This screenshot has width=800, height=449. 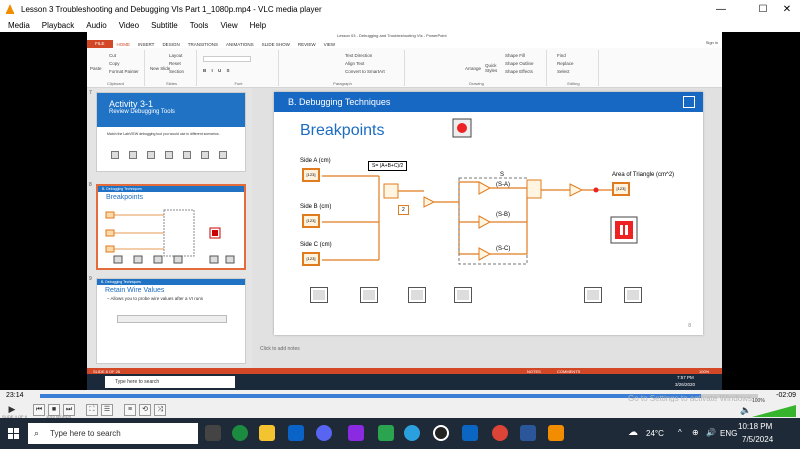 I want to click on volume-speaker-icon: 🔈, so click(x=745, y=410).